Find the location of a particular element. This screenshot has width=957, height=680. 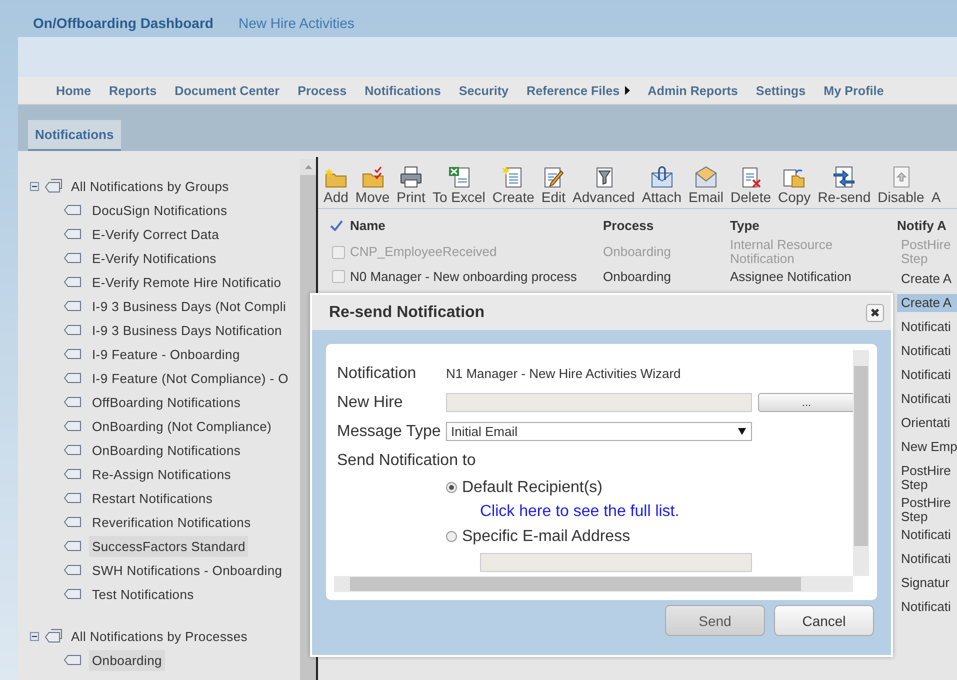

spreadsheet-icon is located at coordinates (458, 177).